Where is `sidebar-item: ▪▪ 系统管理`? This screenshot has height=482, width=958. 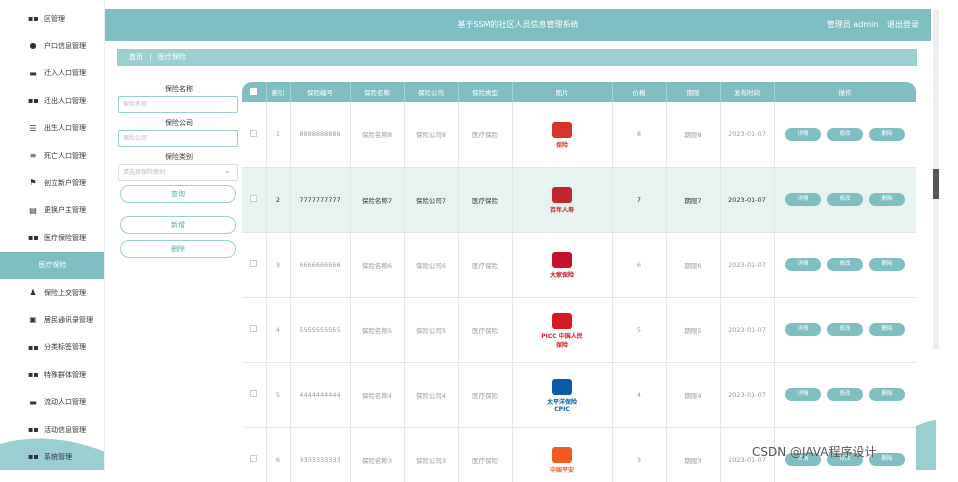 sidebar-item: ▪▪ 系统管理 is located at coordinates (52, 456).